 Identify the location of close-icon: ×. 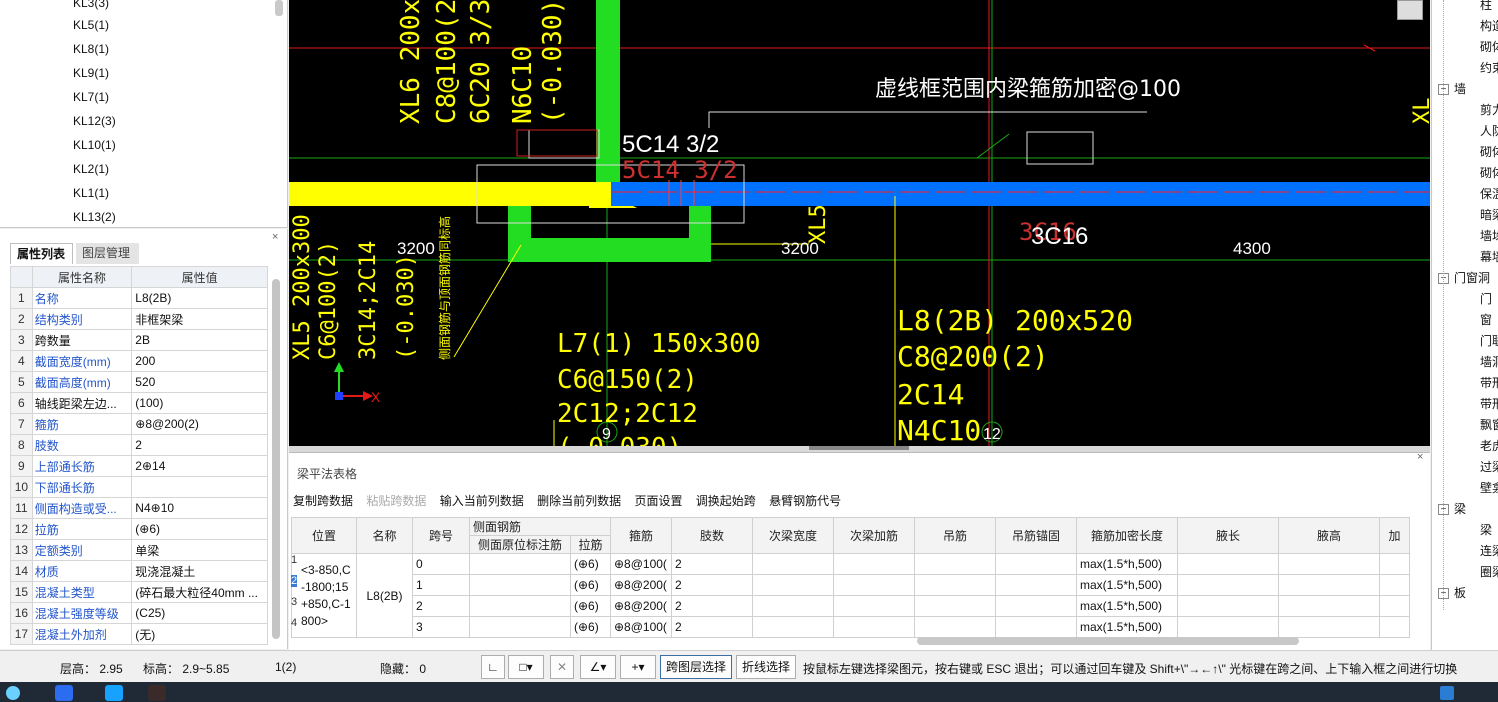
(275, 237).